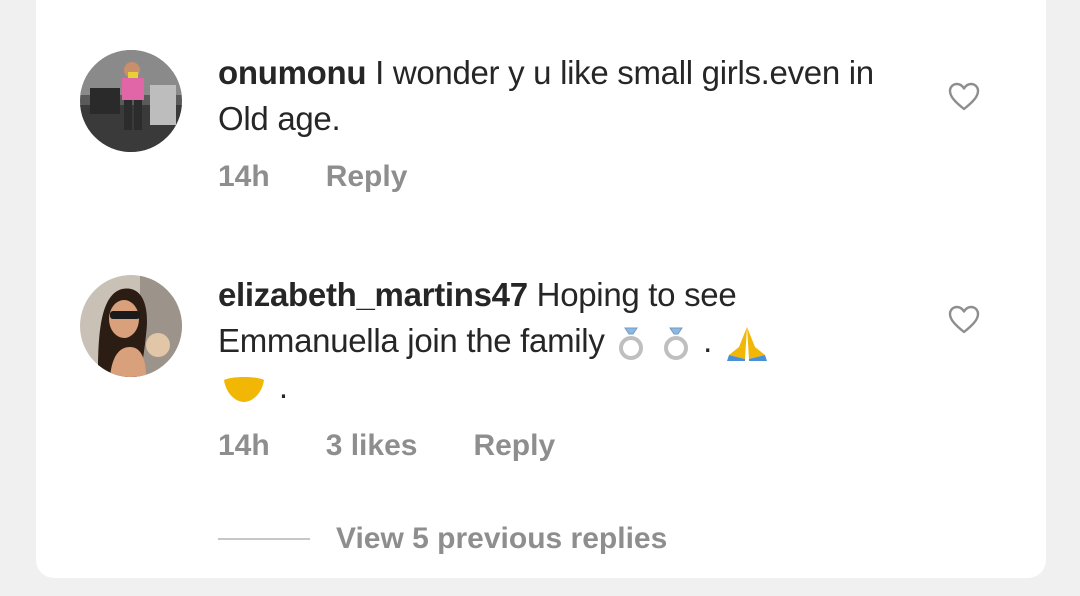 The height and width of the screenshot is (596, 1080). What do you see at coordinates (502, 538) in the screenshot?
I see `view-replies-label: View 5 previous replies` at bounding box center [502, 538].